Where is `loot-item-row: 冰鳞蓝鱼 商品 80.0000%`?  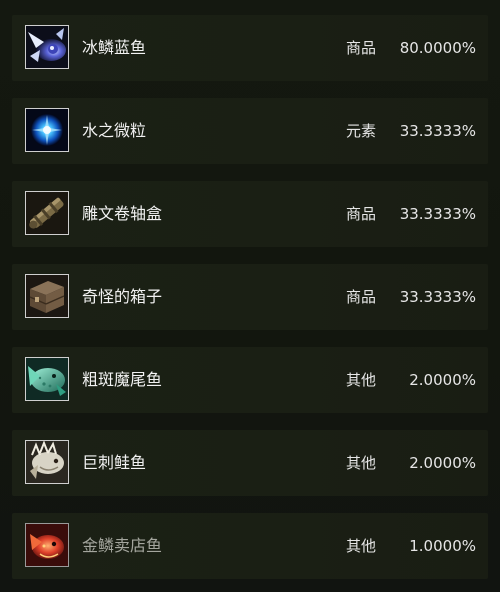
loot-item-row: 冰鳞蓝鱼 商品 80.0000% is located at coordinates (250, 48).